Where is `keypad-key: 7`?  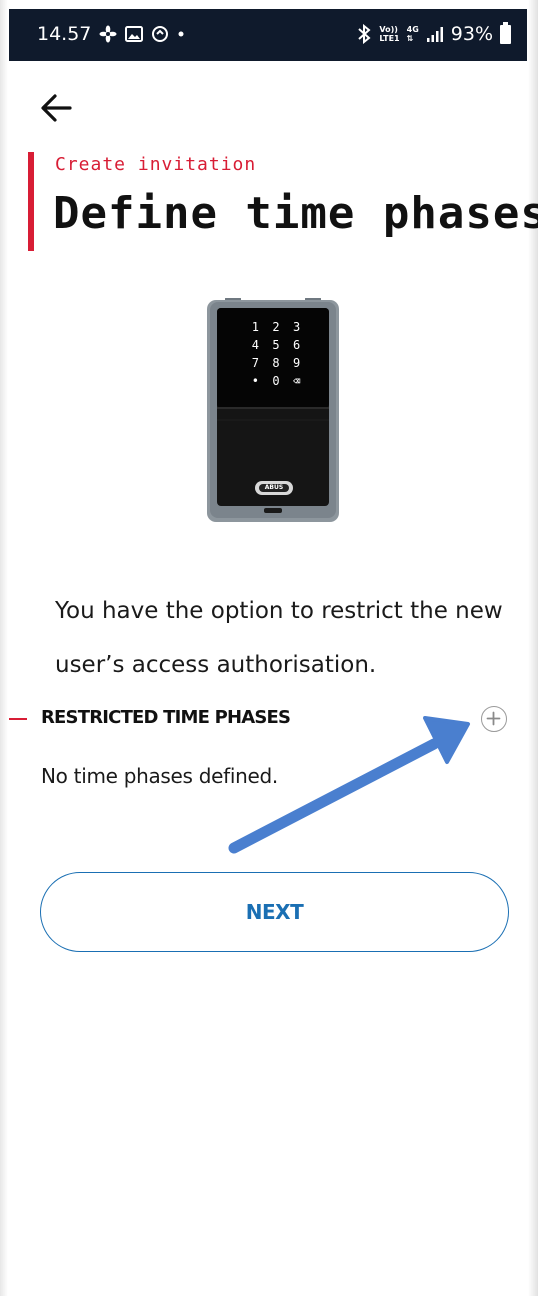
keypad-key: 7 is located at coordinates (255, 363).